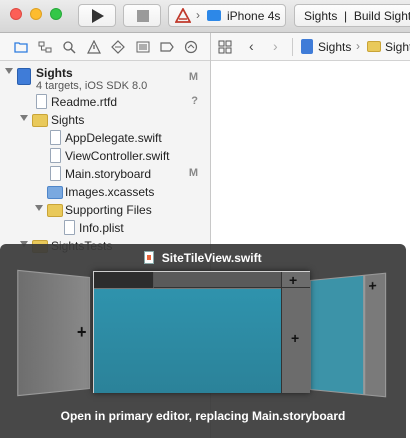 This screenshot has height=438, width=410. What do you see at coordinates (54, 333) in the screenshot?
I see `new-editor-left-option: +` at bounding box center [54, 333].